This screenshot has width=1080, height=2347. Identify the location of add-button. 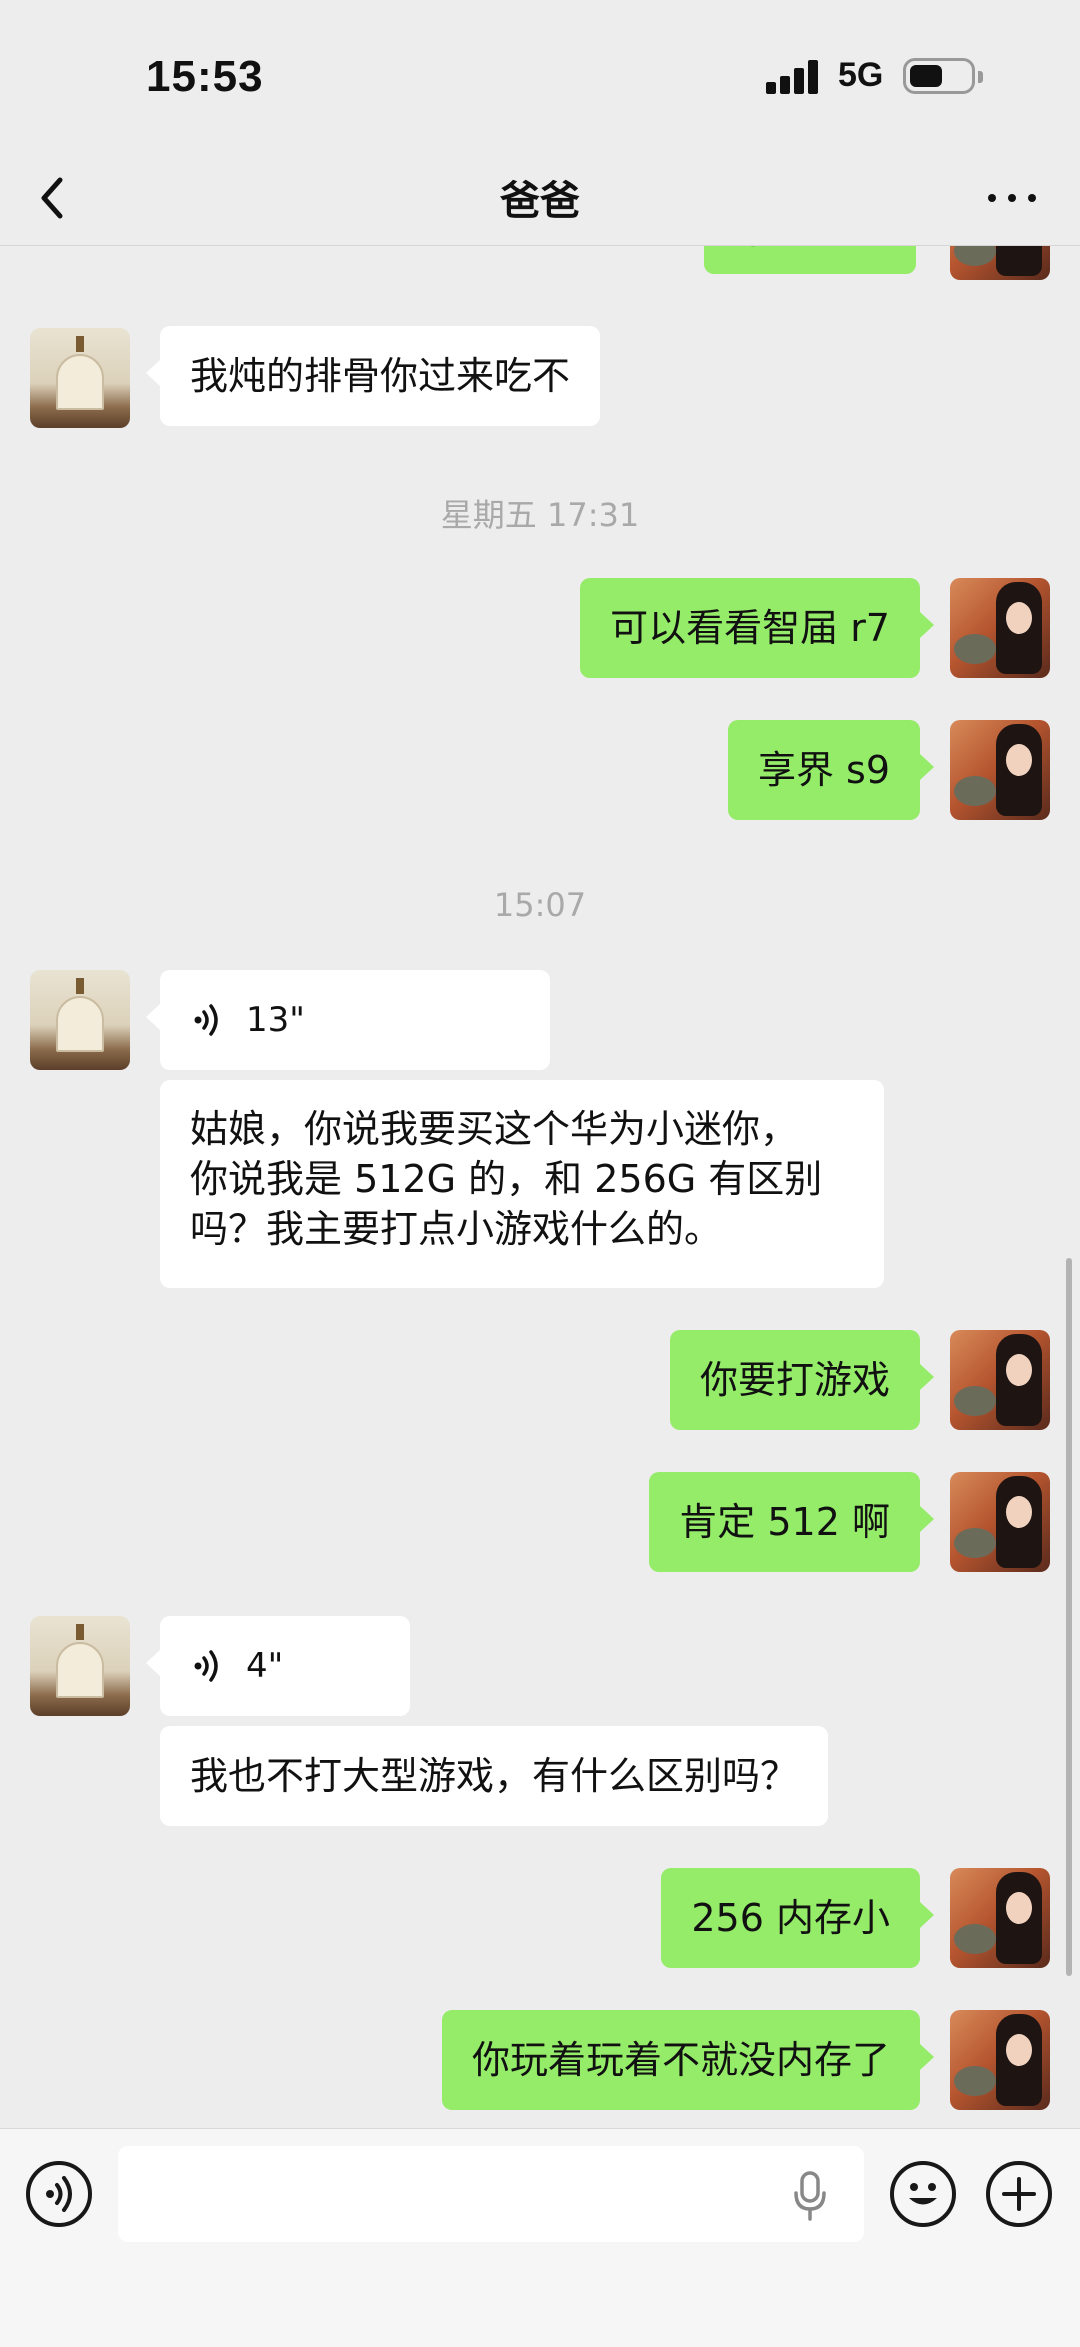
(1019, 2194).